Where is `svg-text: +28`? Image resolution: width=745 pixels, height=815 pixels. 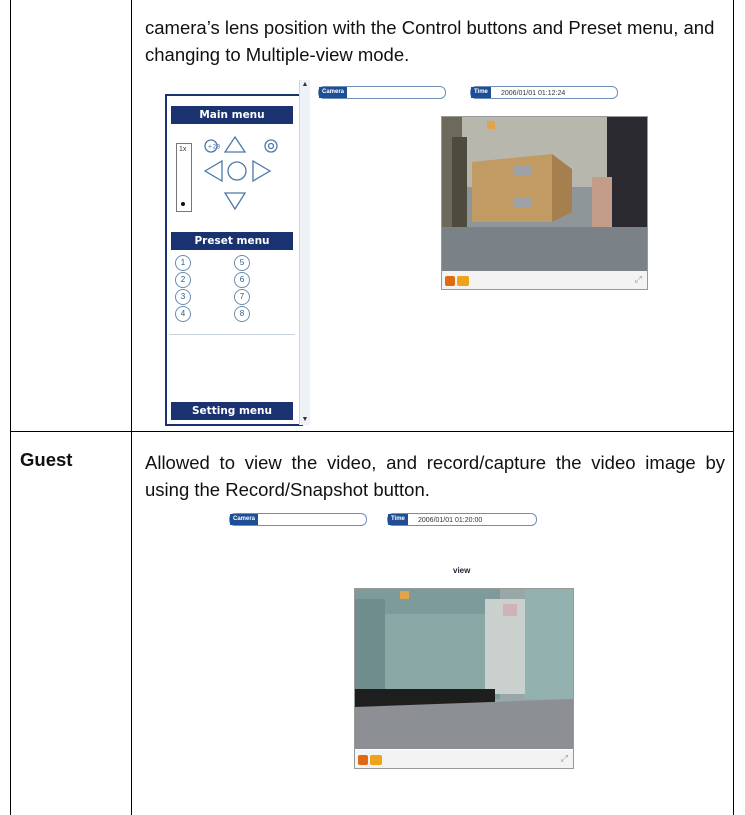
svg-text: +28 is located at coordinates (214, 147).